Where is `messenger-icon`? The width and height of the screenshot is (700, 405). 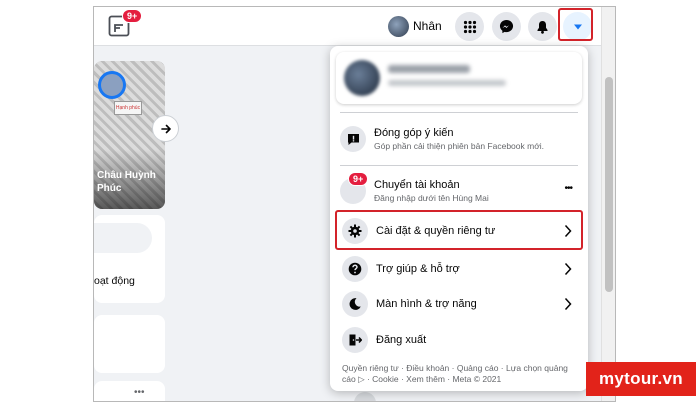
messenger-icon is located at coordinates (506, 26).